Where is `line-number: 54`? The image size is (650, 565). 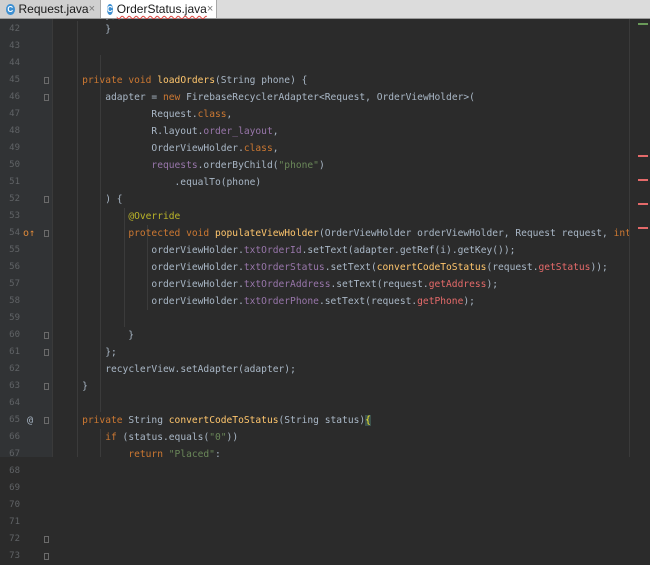 line-number: 54 is located at coordinates (14, 233).